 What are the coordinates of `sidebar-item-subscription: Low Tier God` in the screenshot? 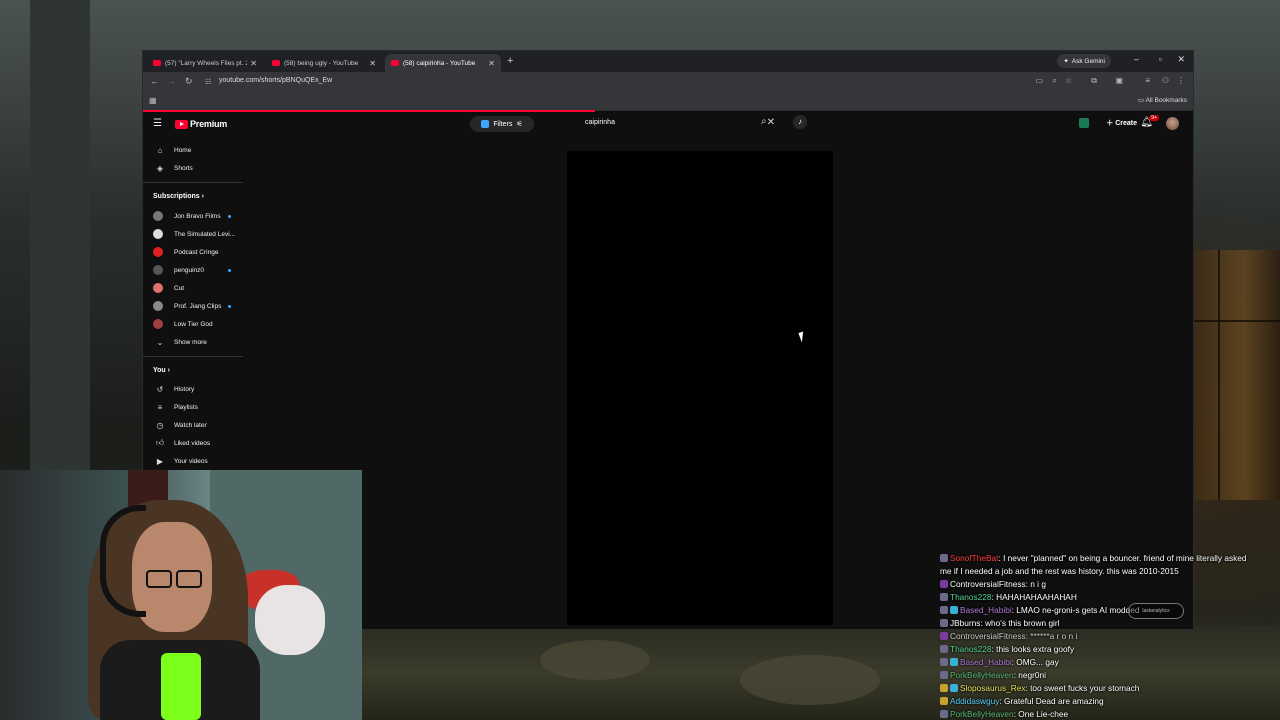 It's located at (193, 324).